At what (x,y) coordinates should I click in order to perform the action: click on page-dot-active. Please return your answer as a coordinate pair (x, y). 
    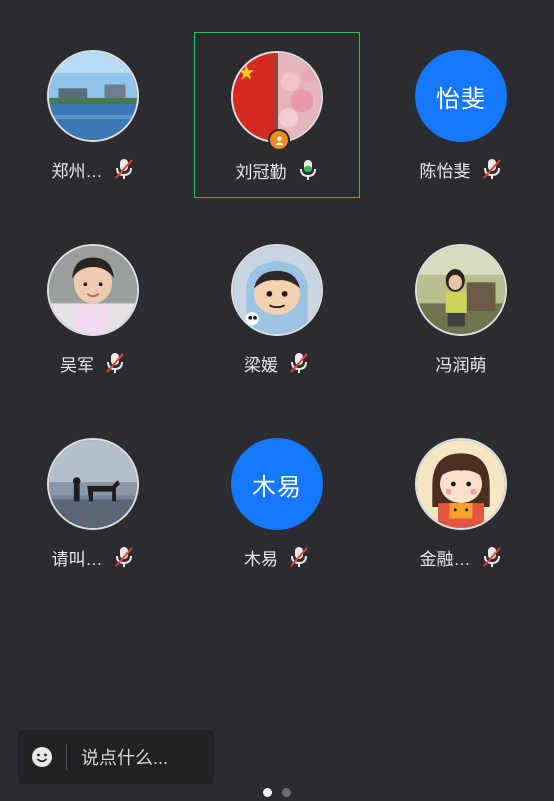
    Looking at the image, I should click on (267, 792).